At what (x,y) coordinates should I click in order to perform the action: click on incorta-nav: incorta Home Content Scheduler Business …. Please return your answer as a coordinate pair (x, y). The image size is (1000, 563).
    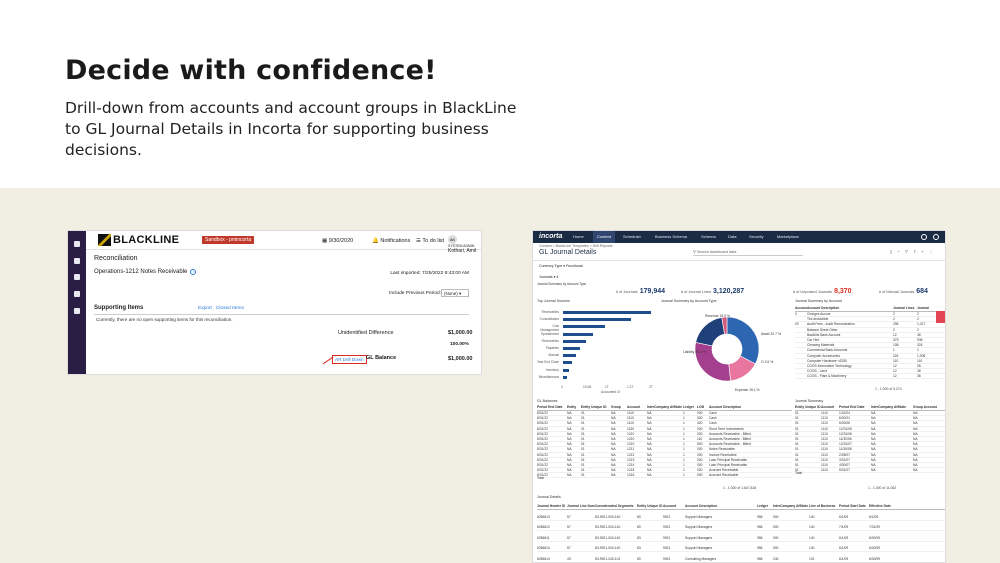
    Looking at the image, I should click on (739, 237).